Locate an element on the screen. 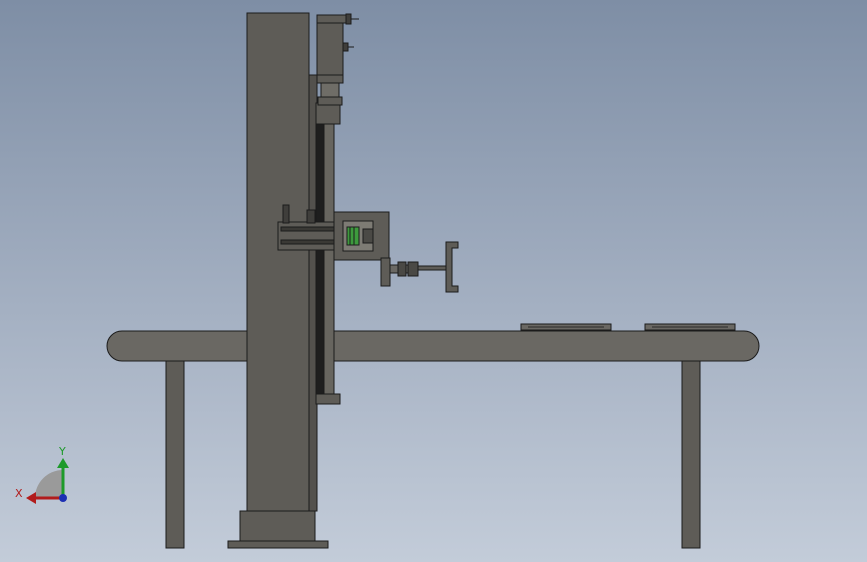  coupling-lower is located at coordinates (330, 101).